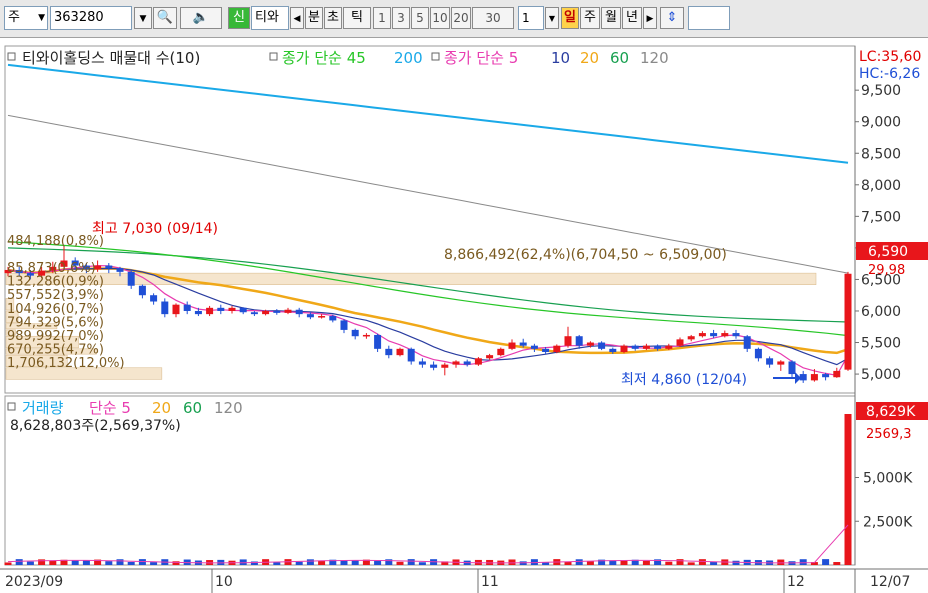 This screenshot has height=593, width=928. Describe the element at coordinates (632, 18) in the screenshot. I see `period-year-button: 년` at that location.